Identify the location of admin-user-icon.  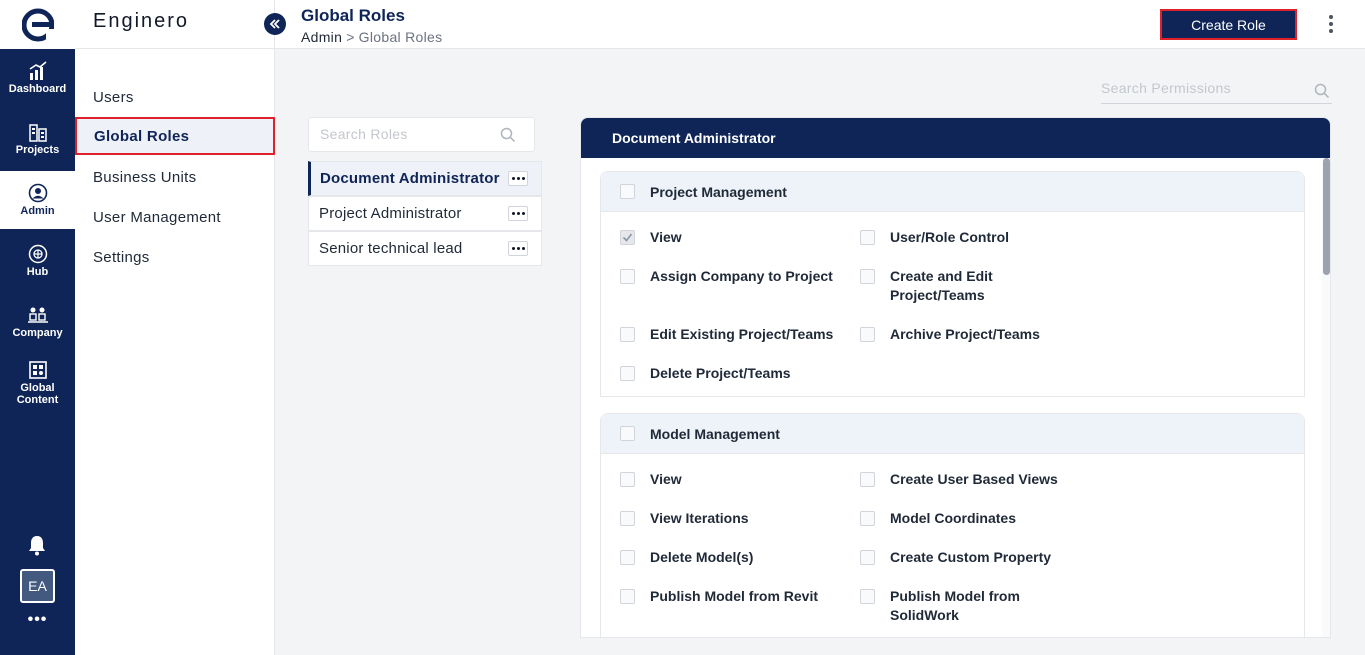
(37, 193).